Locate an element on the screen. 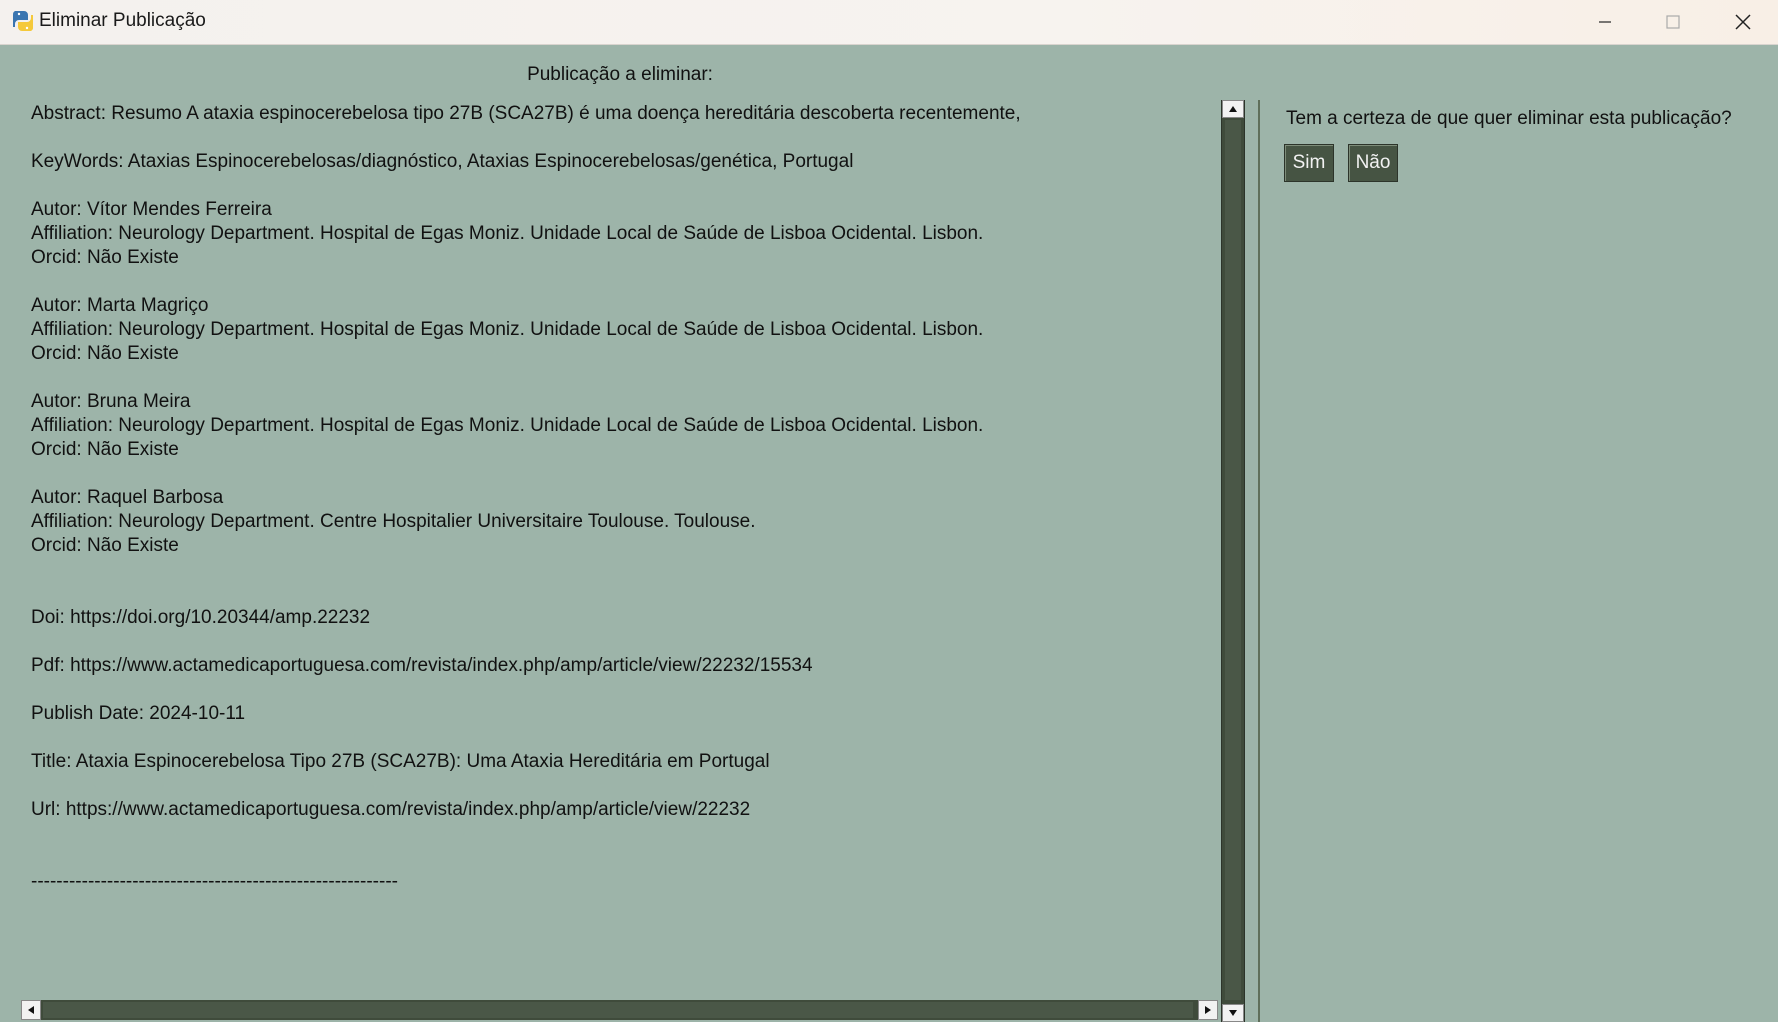  horizontal-scrollbar is located at coordinates (619, 1010).